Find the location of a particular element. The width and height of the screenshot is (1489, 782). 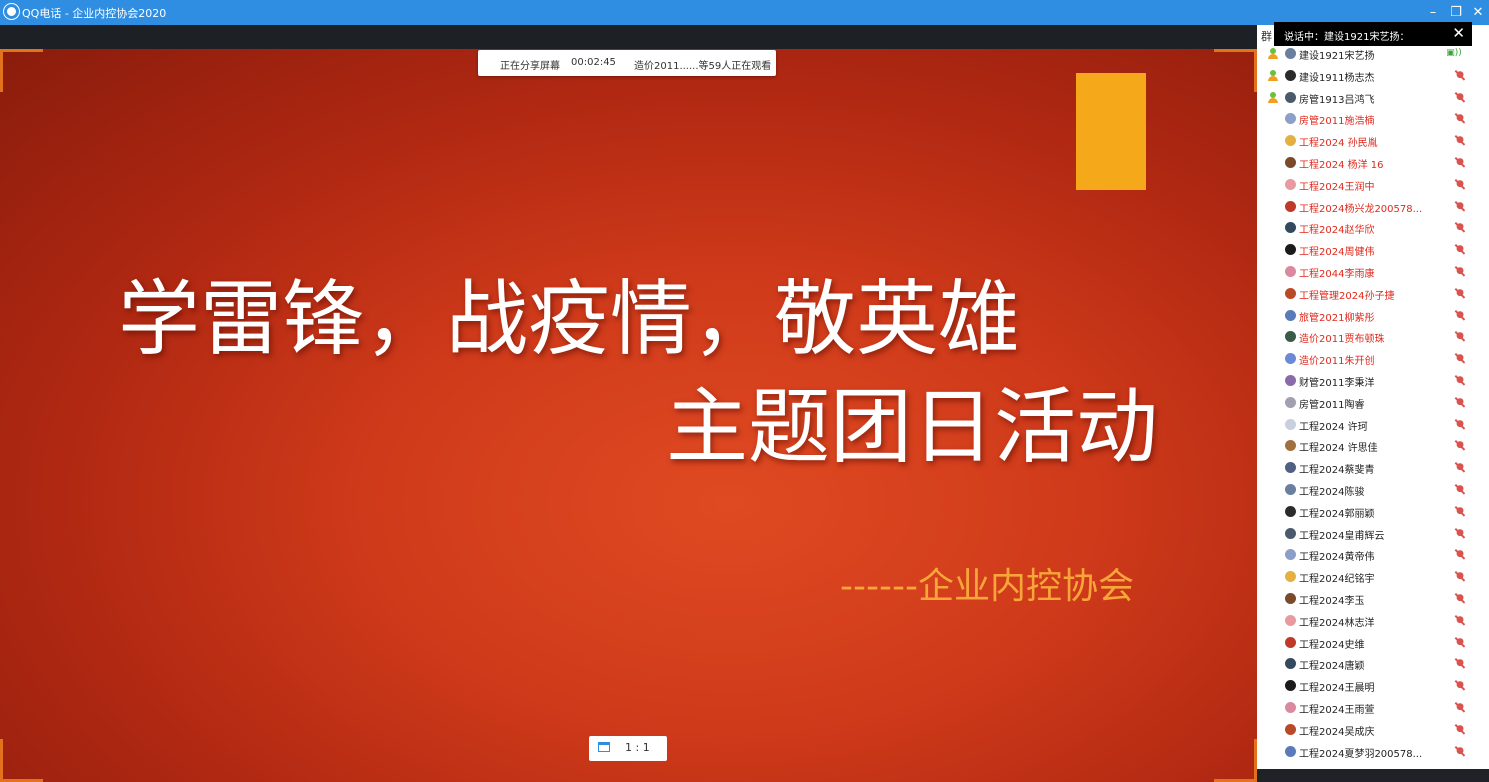

member-name: 房管2011陶睿 is located at coordinates (1332, 405).